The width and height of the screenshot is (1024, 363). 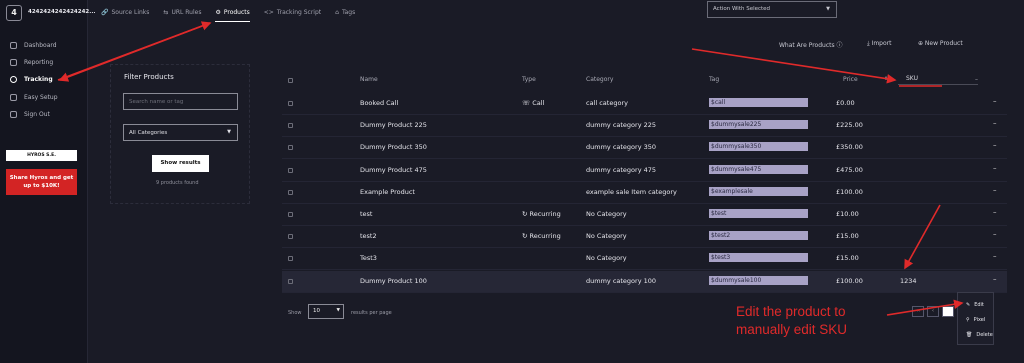 What do you see at coordinates (938, 79) in the screenshot?
I see `header-sku: SKU` at bounding box center [938, 79].